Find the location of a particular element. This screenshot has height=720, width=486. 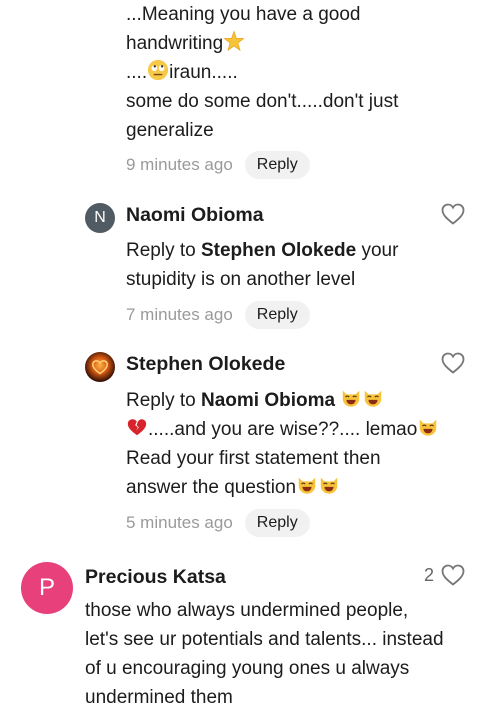

comment-text-line: undermined them is located at coordinates (159, 697).